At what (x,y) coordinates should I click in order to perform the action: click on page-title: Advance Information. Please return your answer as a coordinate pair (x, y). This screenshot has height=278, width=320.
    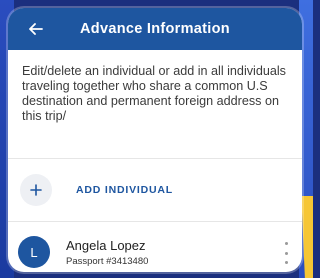
    Looking at the image, I should click on (155, 29).